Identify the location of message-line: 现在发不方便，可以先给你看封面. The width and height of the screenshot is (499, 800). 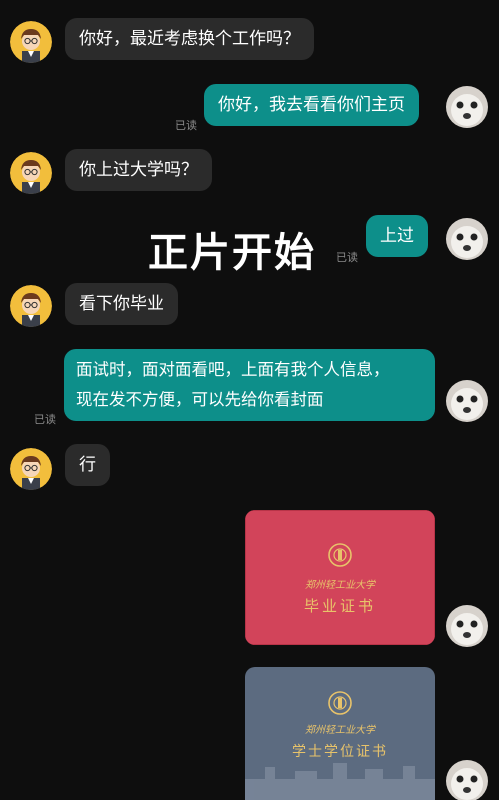
(200, 399).